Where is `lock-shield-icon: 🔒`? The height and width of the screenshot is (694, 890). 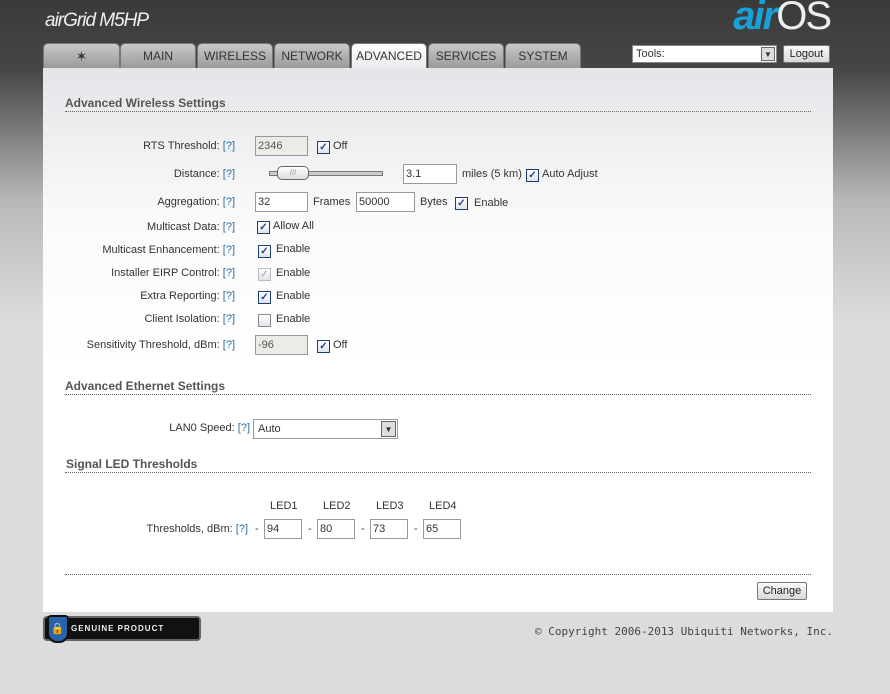
lock-shield-icon: 🔒 is located at coordinates (58, 629).